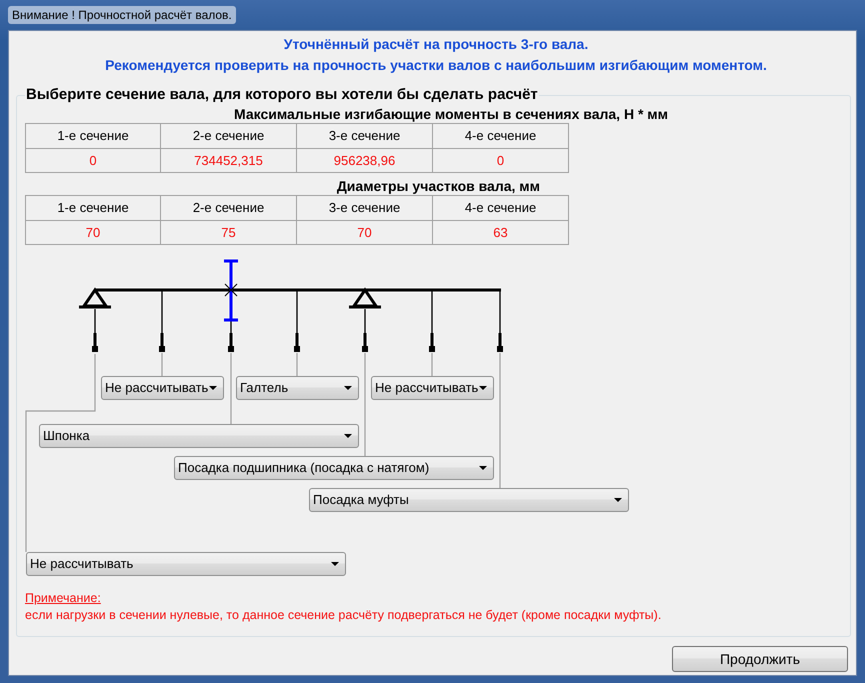 Image resolution: width=865 pixels, height=683 pixels. I want to click on group-legend: Выберите сечение вала, для которого вы хотели бы сделать расчёт, so click(282, 95).